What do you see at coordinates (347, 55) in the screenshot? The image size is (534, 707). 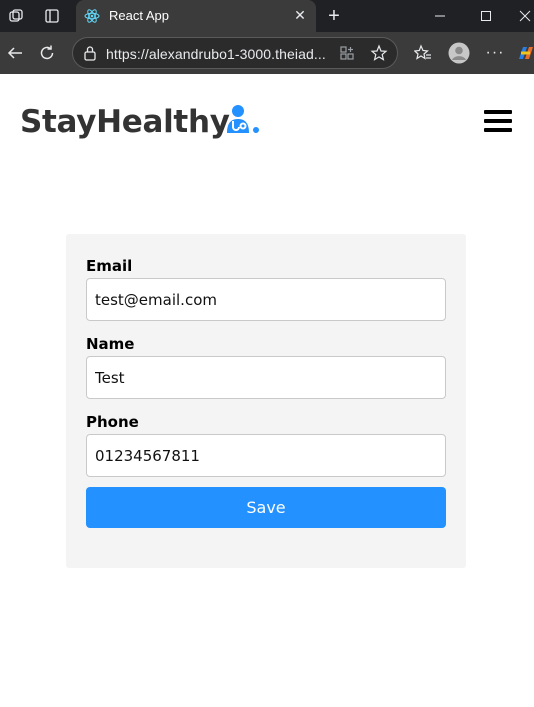 I see `app-available-icon` at bounding box center [347, 55].